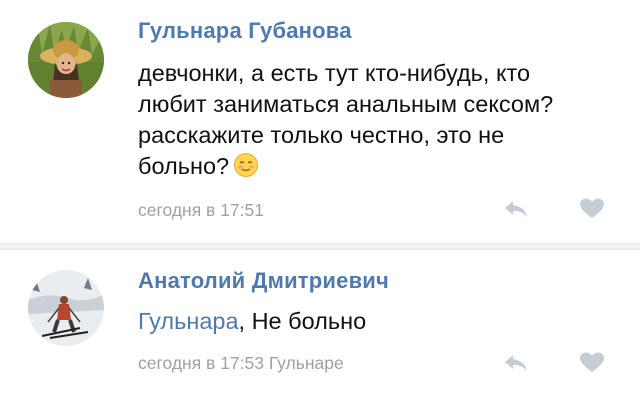 The image size is (640, 401). What do you see at coordinates (245, 31) in the screenshot?
I see `author-name: Гульнара Губанова` at bounding box center [245, 31].